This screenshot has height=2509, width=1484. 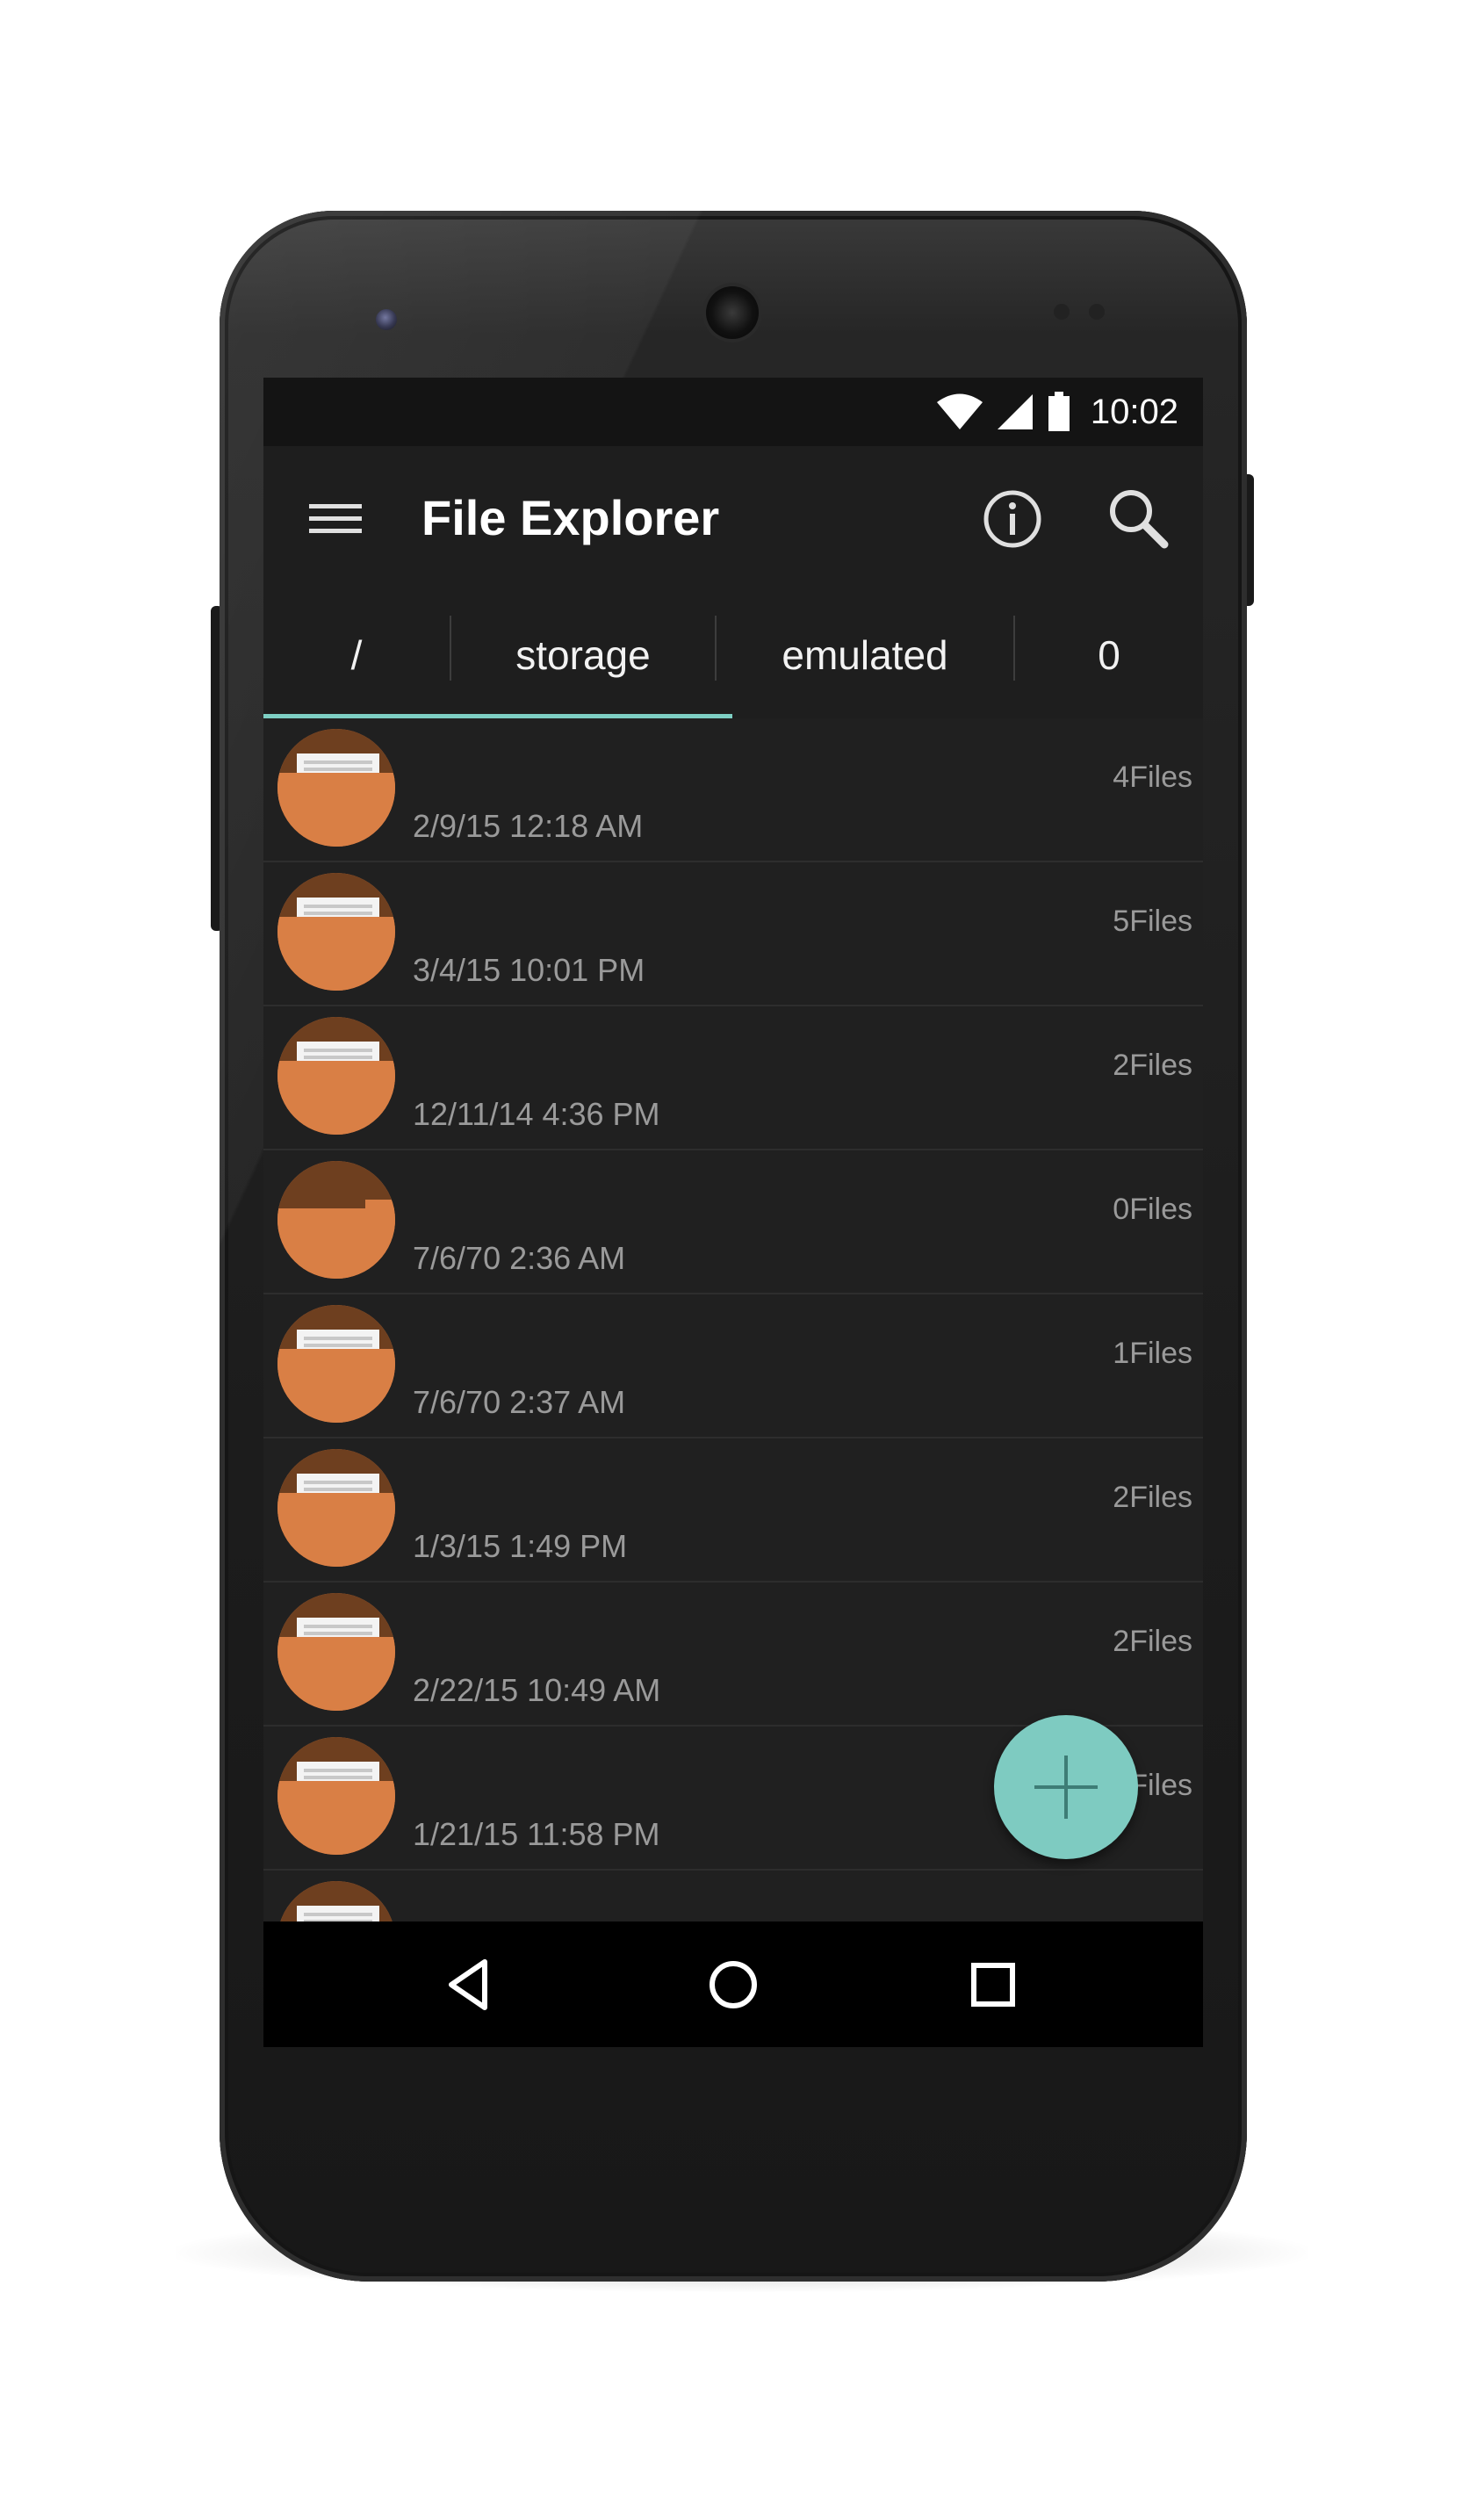 I want to click on system-nav-bar, so click(x=733, y=1984).